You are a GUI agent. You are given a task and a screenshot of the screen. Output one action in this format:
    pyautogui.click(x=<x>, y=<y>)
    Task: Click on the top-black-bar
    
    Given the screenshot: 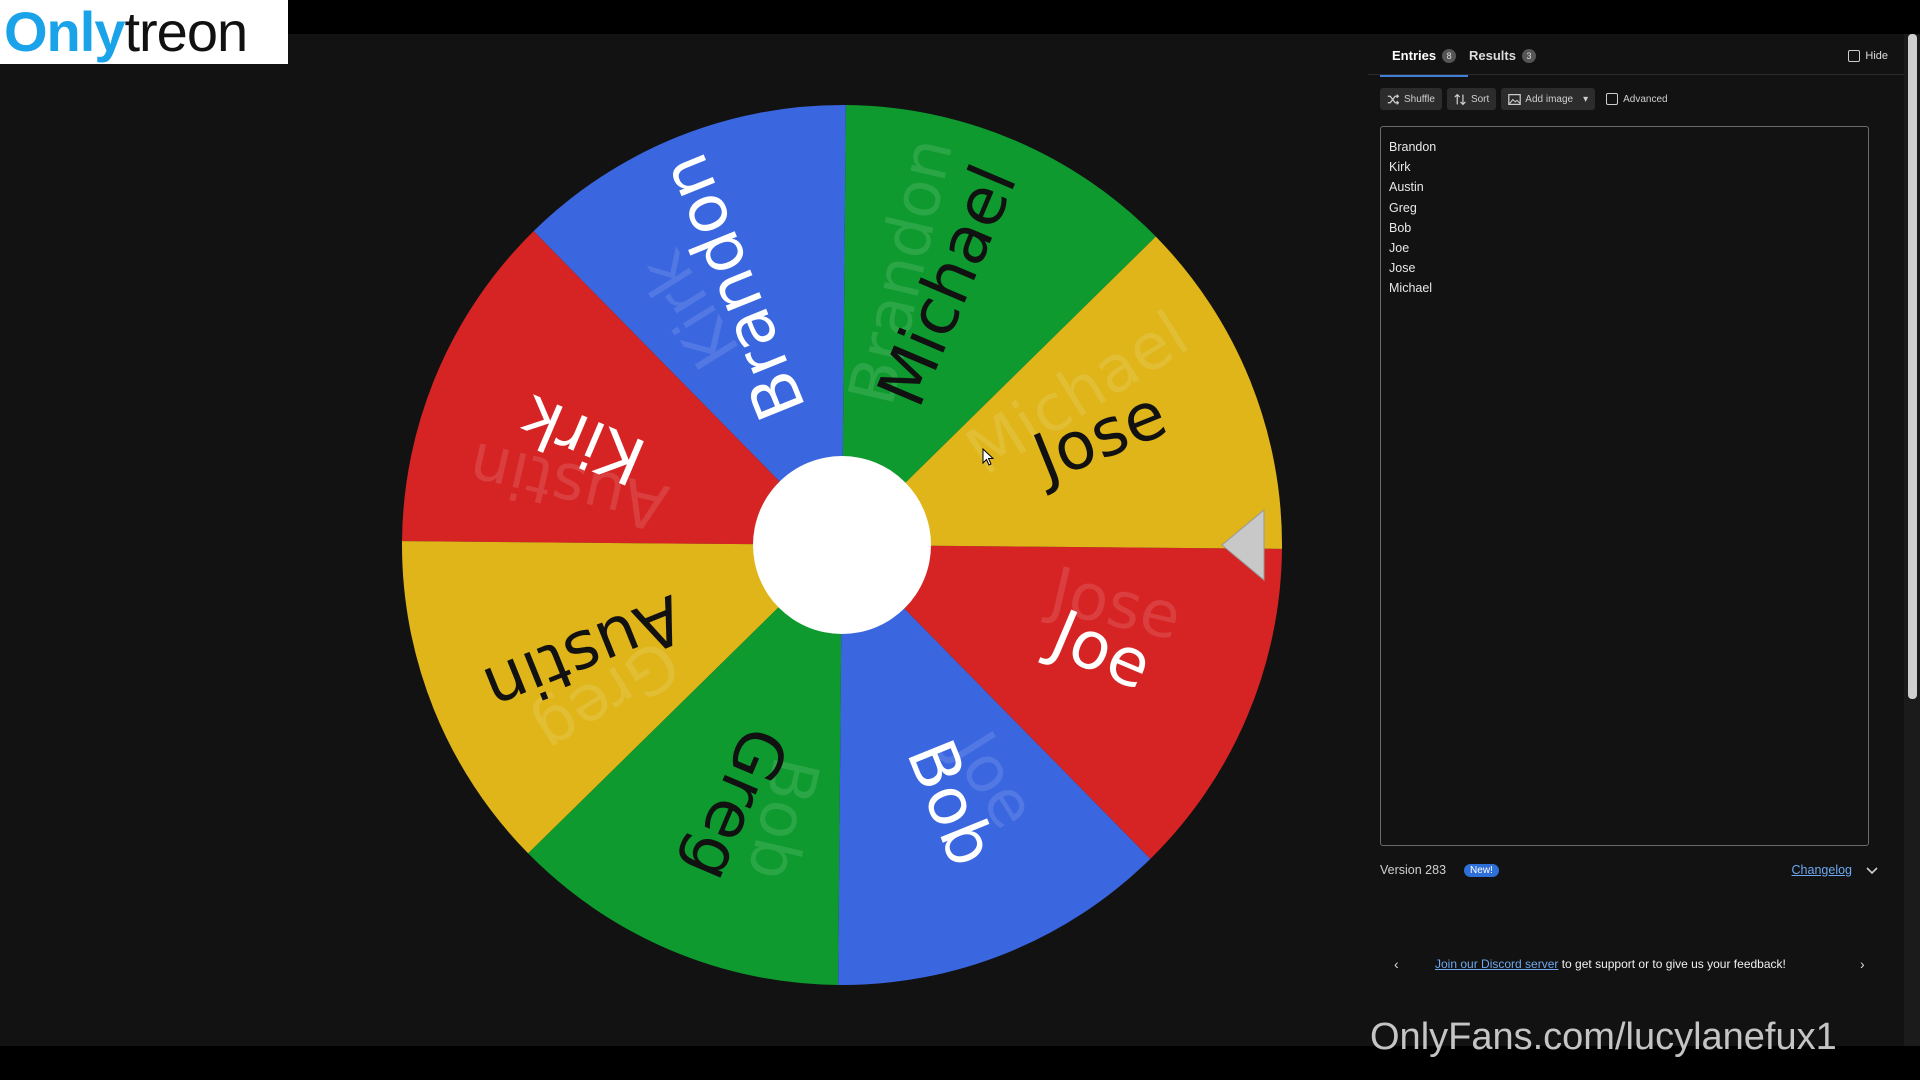 What is the action you would take?
    pyautogui.click(x=960, y=17)
    